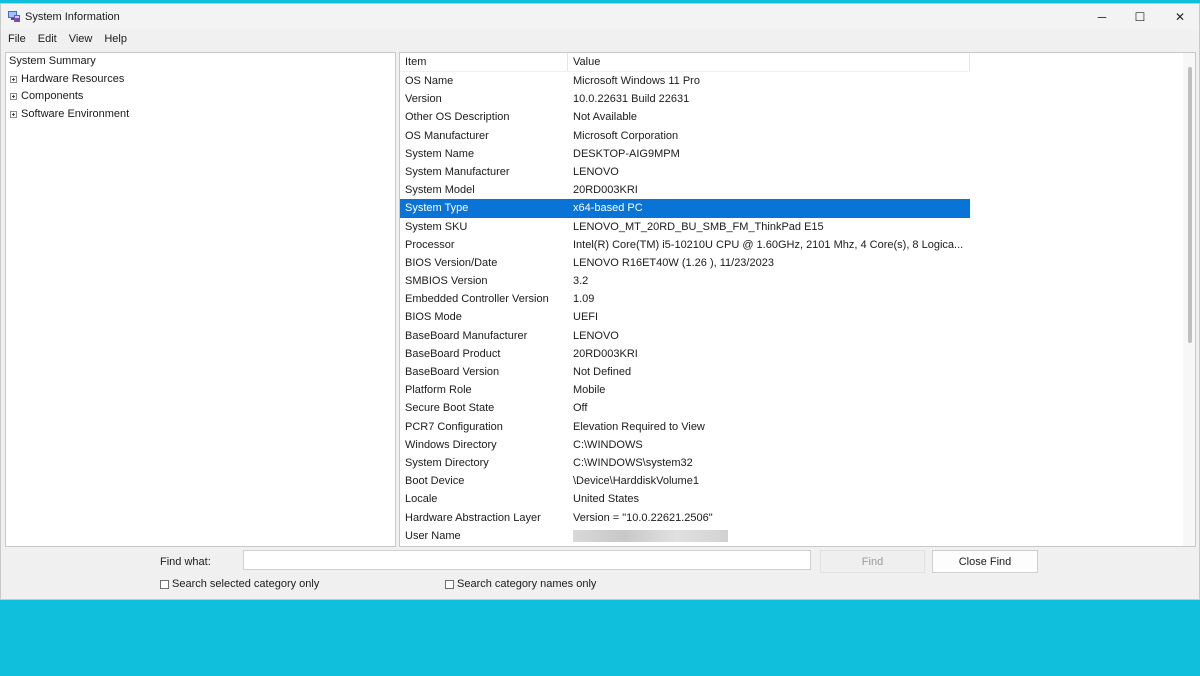  What do you see at coordinates (239, 584) in the screenshot?
I see `search-selected-category-checkbox: Search selected category only` at bounding box center [239, 584].